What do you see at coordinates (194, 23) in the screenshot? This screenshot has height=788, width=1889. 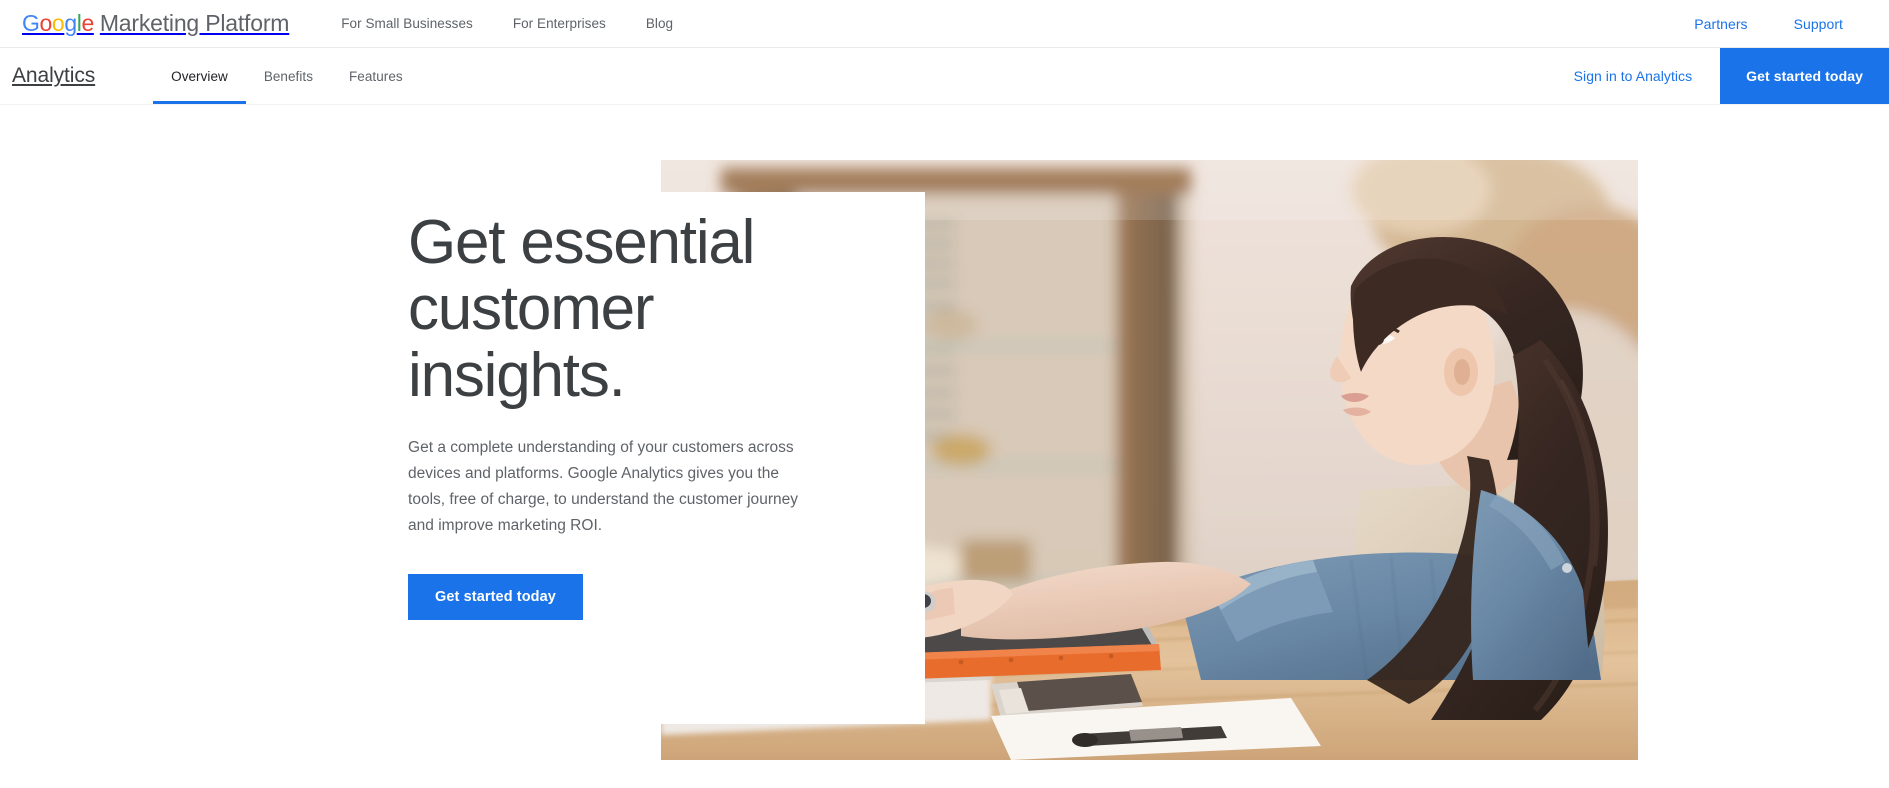 I see `marketing-platform-label: Marketing Platform` at bounding box center [194, 23].